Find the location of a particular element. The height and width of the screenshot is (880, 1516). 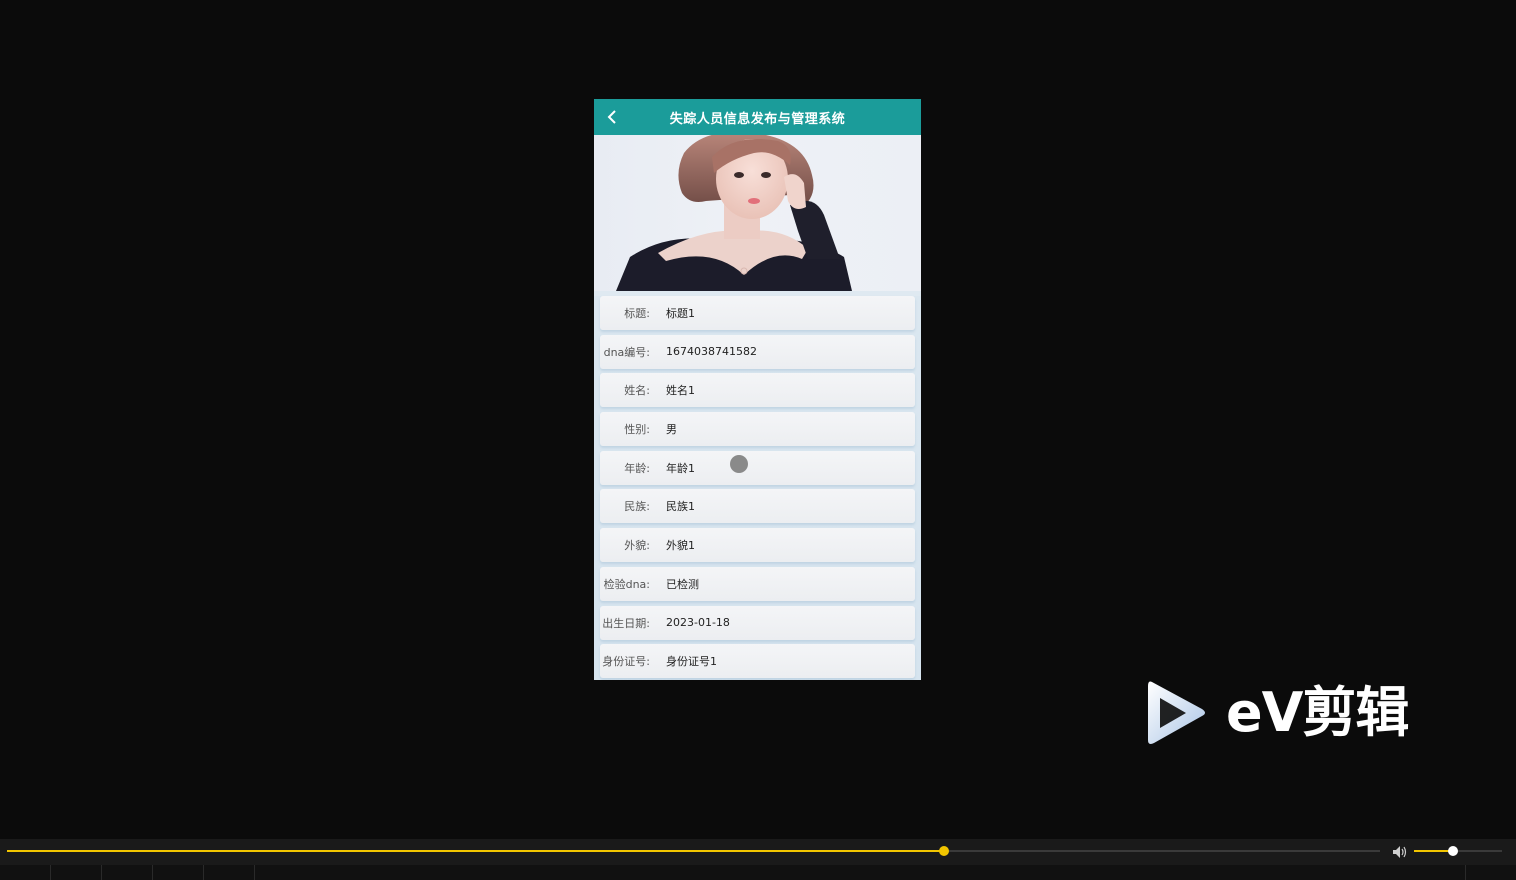

speaker-icon is located at coordinates (1400, 851).